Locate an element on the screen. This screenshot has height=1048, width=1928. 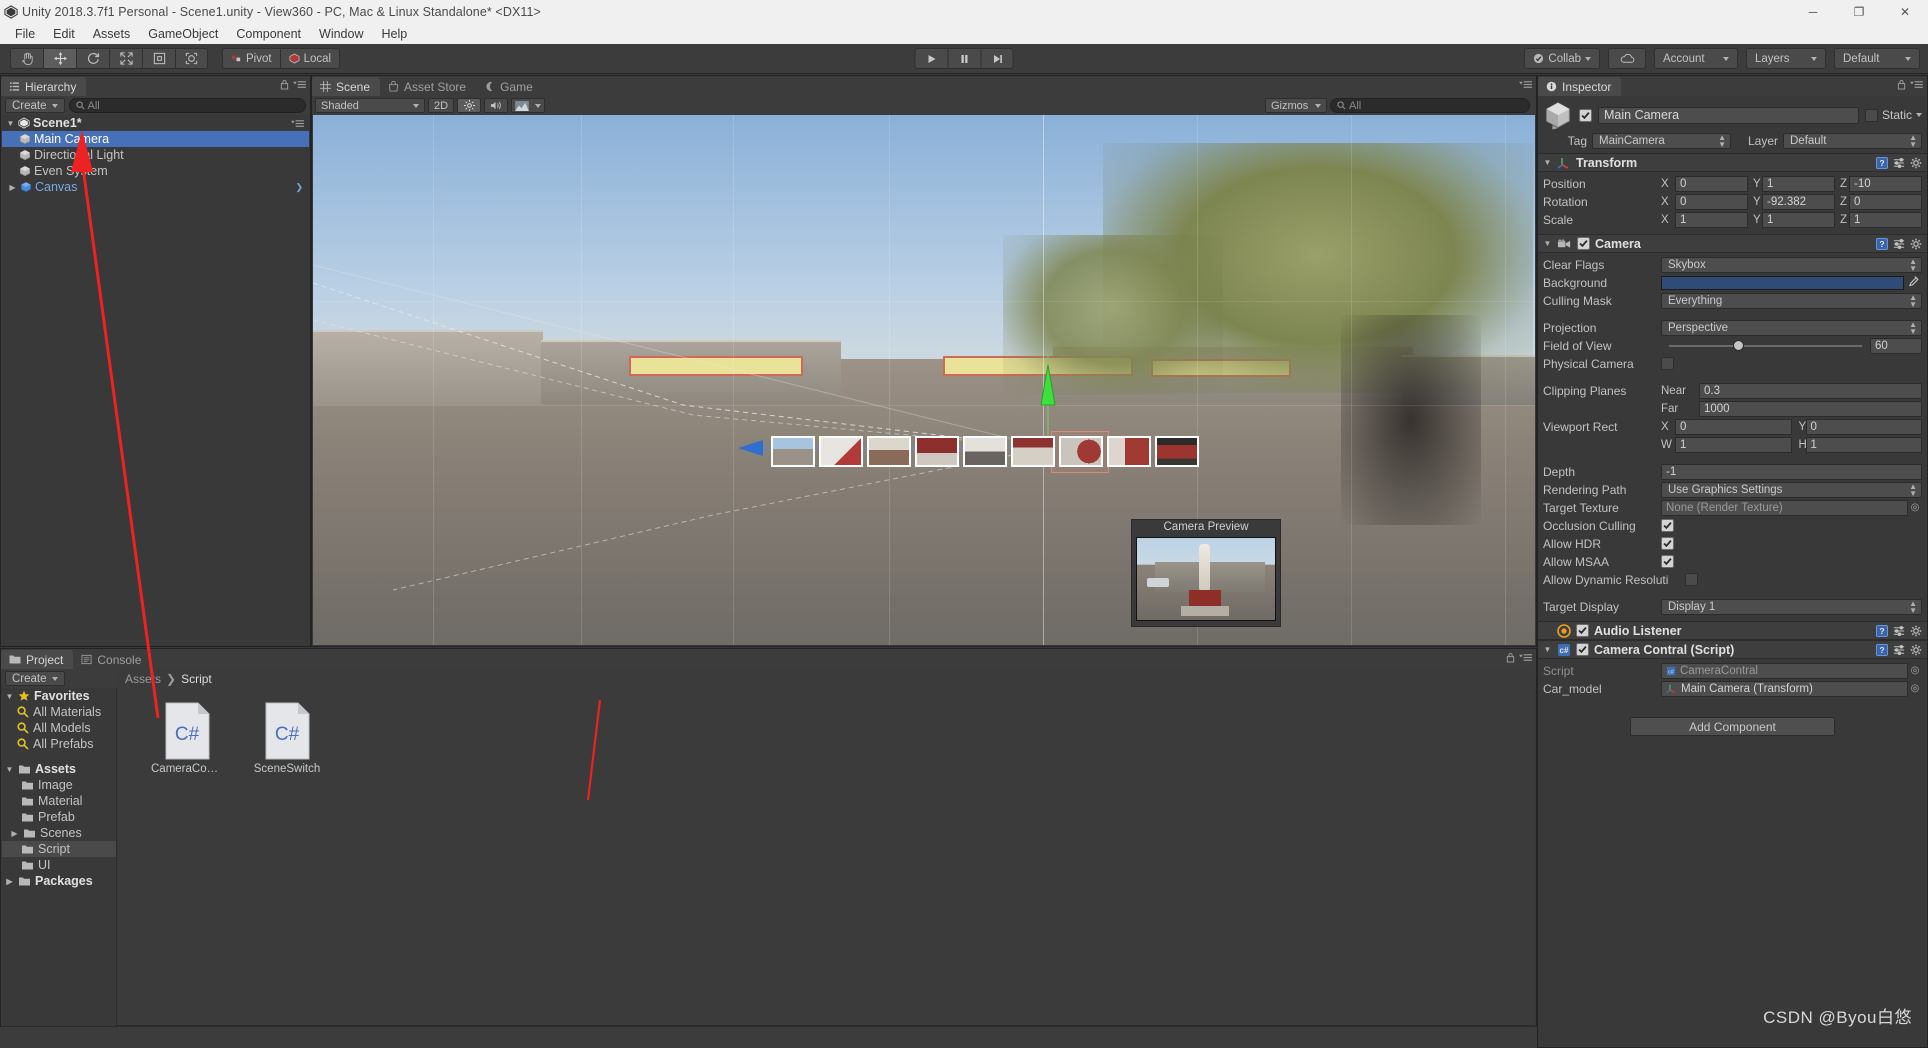
scale-y-input: 1 is located at coordinates (1798, 219).